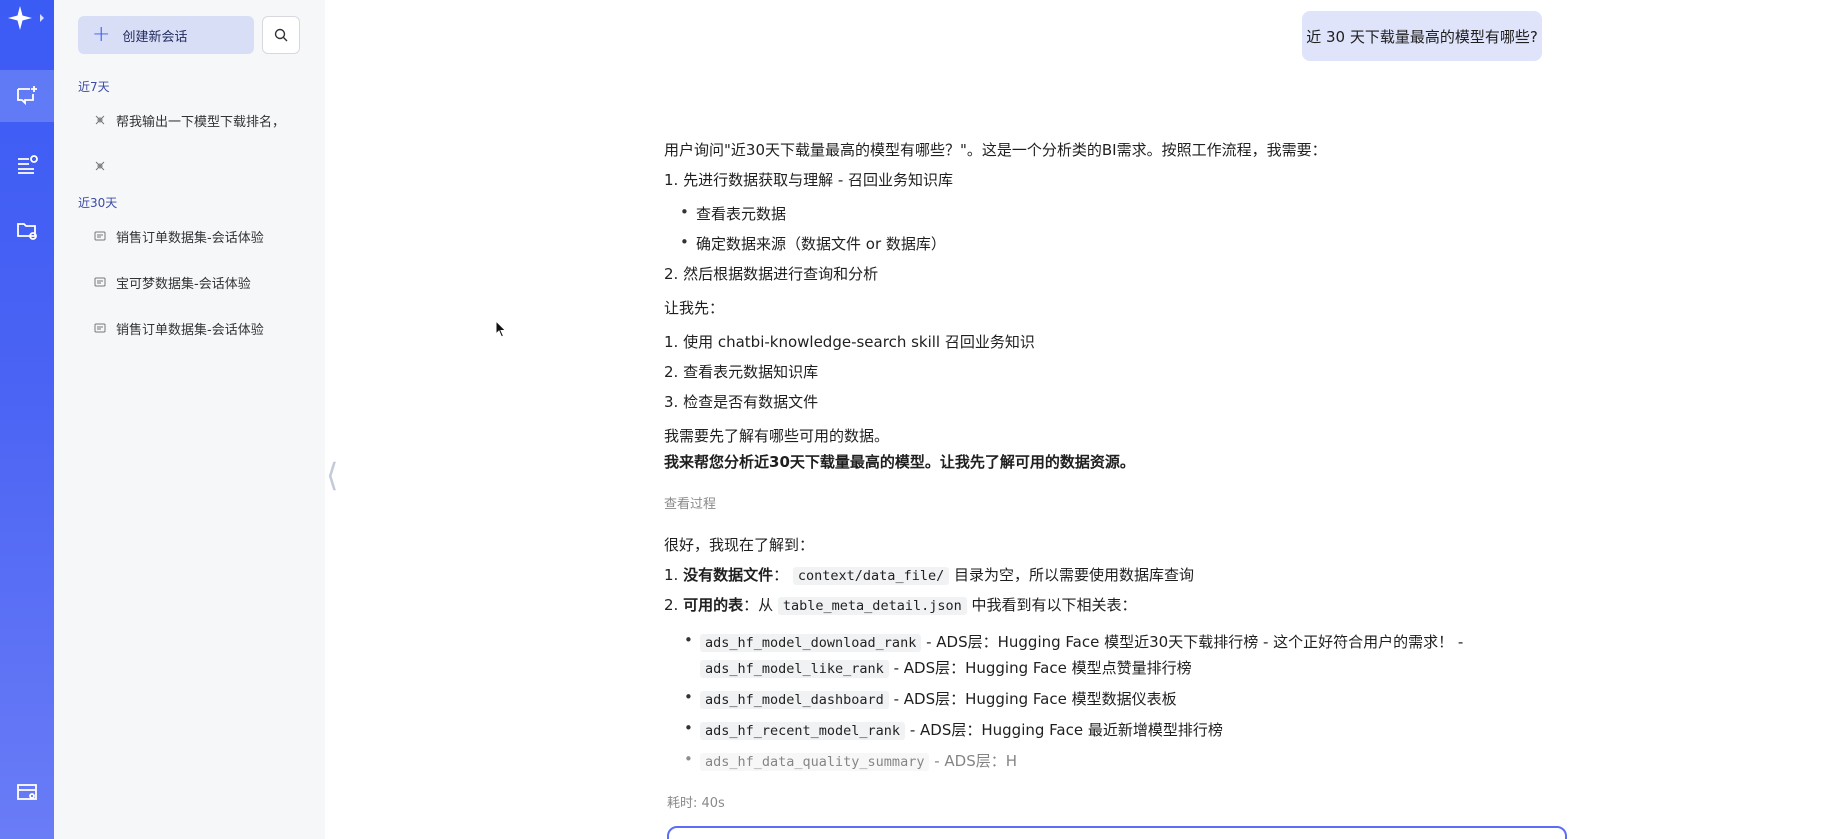  I want to click on group-label-7d: 近7天, so click(94, 87).